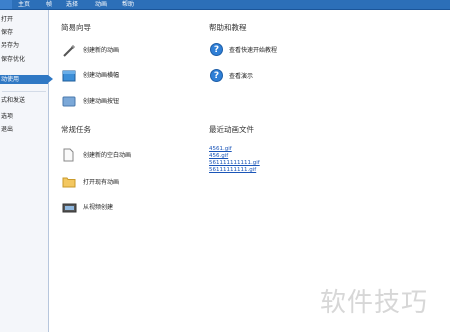 The width and height of the screenshot is (450, 332). I want to click on folder-icon, so click(69, 182).